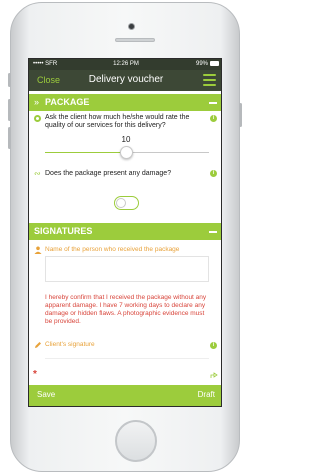  What do you see at coordinates (136, 441) in the screenshot?
I see `home-button` at bounding box center [136, 441].